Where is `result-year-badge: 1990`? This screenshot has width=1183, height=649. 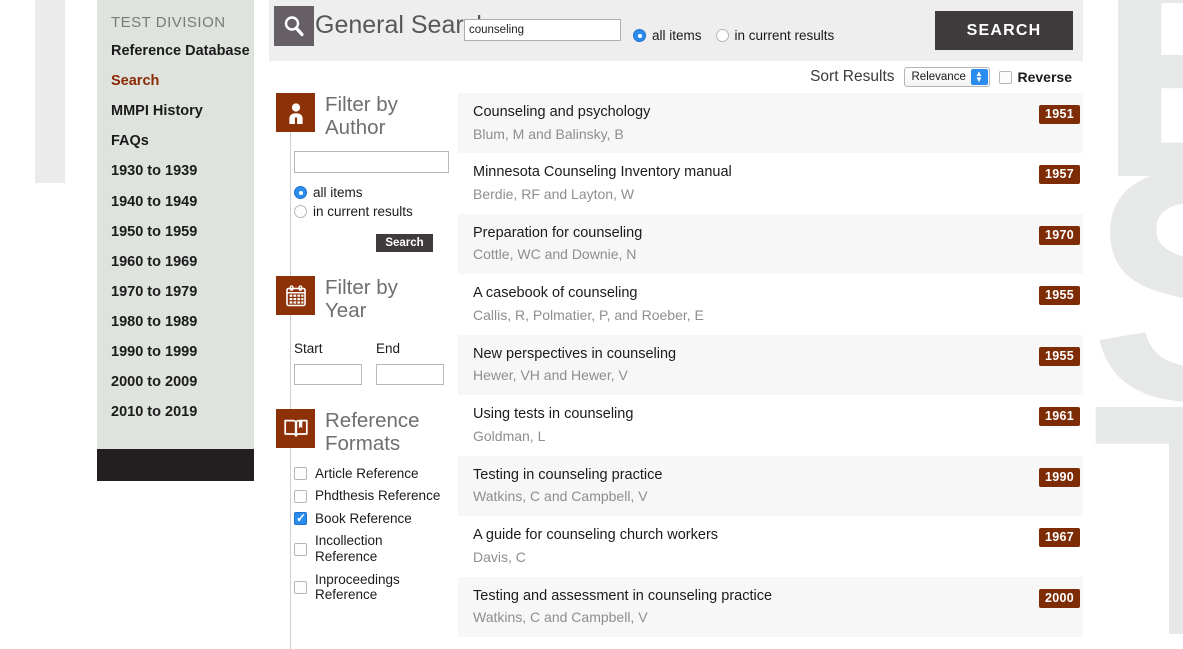
result-year-badge: 1990 is located at coordinates (1059, 477).